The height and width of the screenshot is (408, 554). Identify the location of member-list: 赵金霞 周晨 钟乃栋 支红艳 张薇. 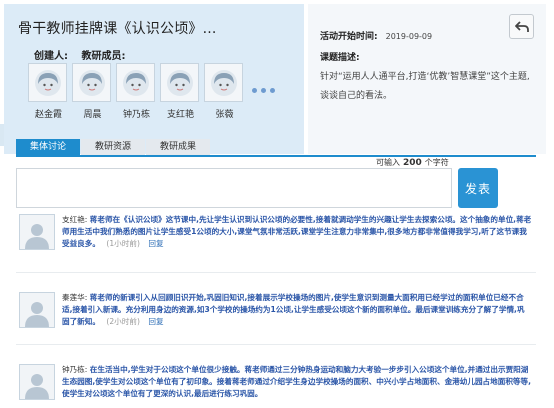
(136, 91).